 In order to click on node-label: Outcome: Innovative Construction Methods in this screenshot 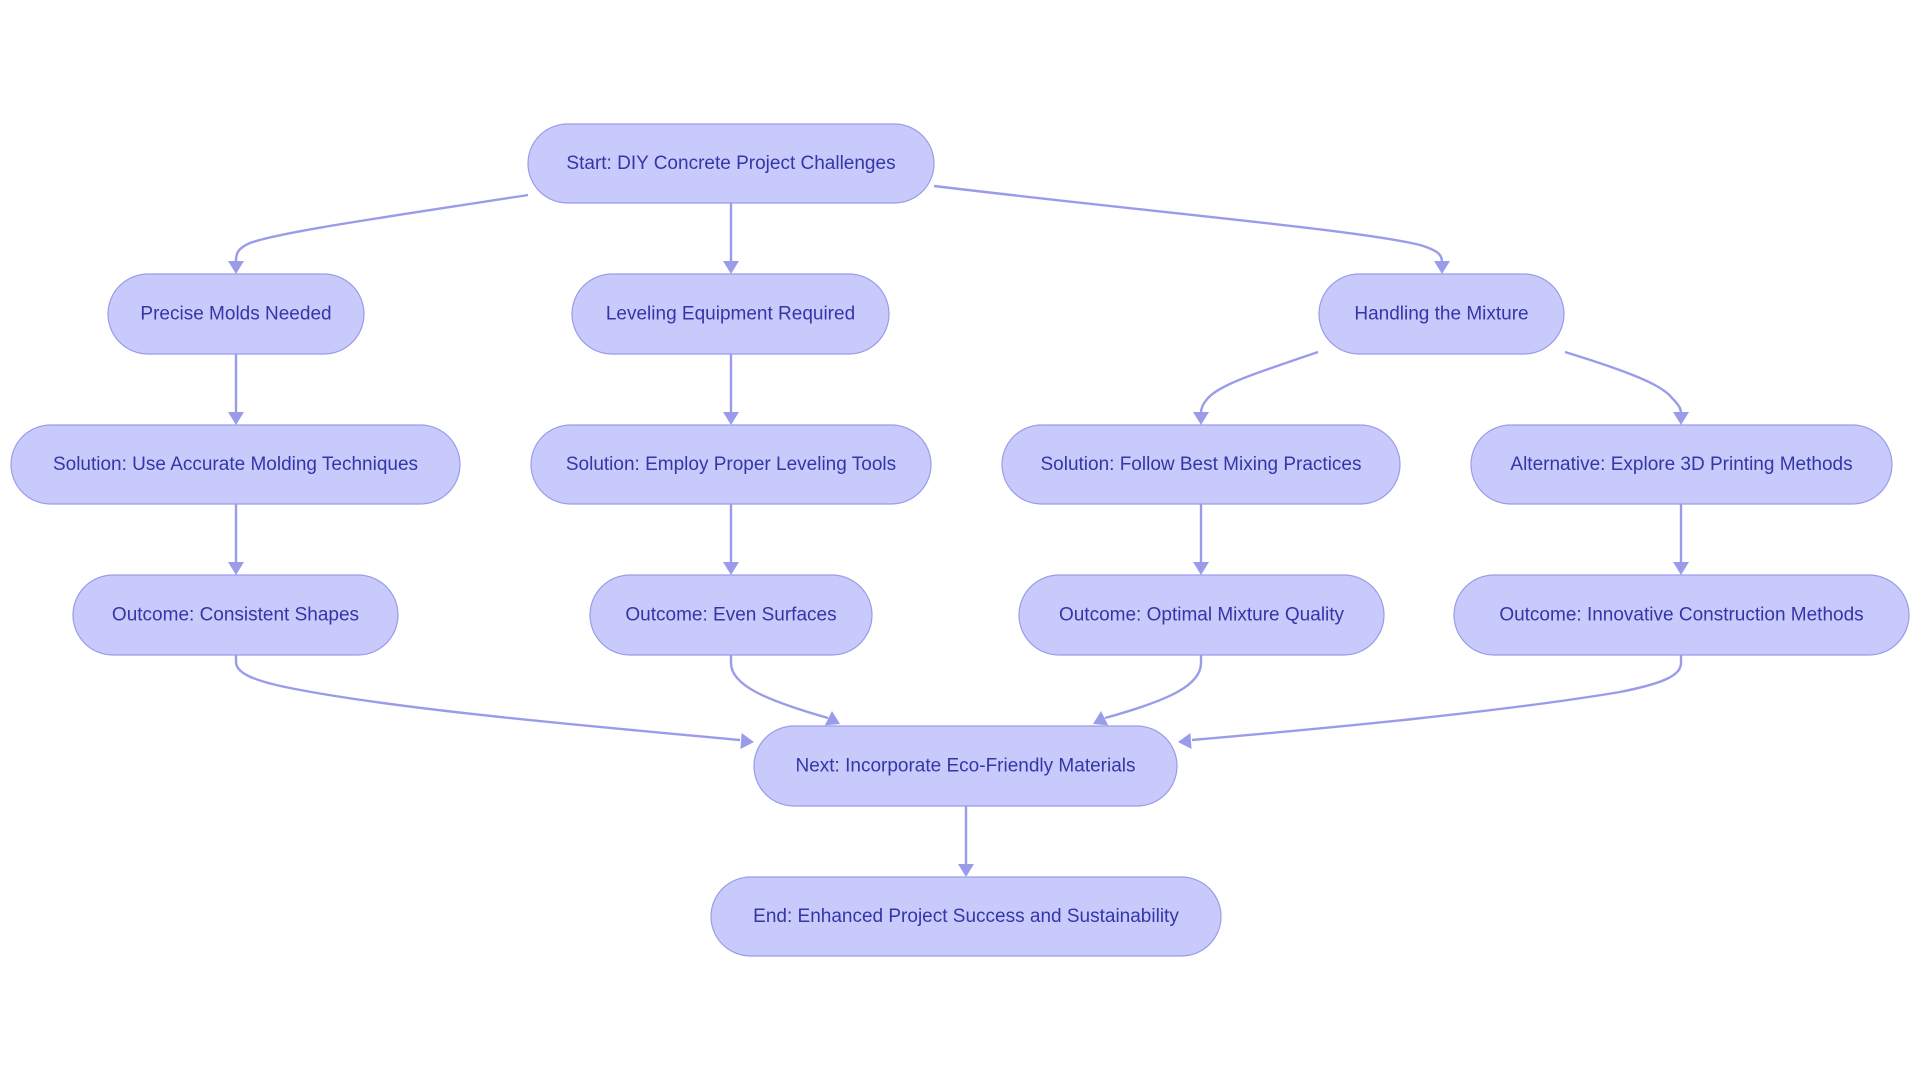, I will do `click(1681, 615)`.